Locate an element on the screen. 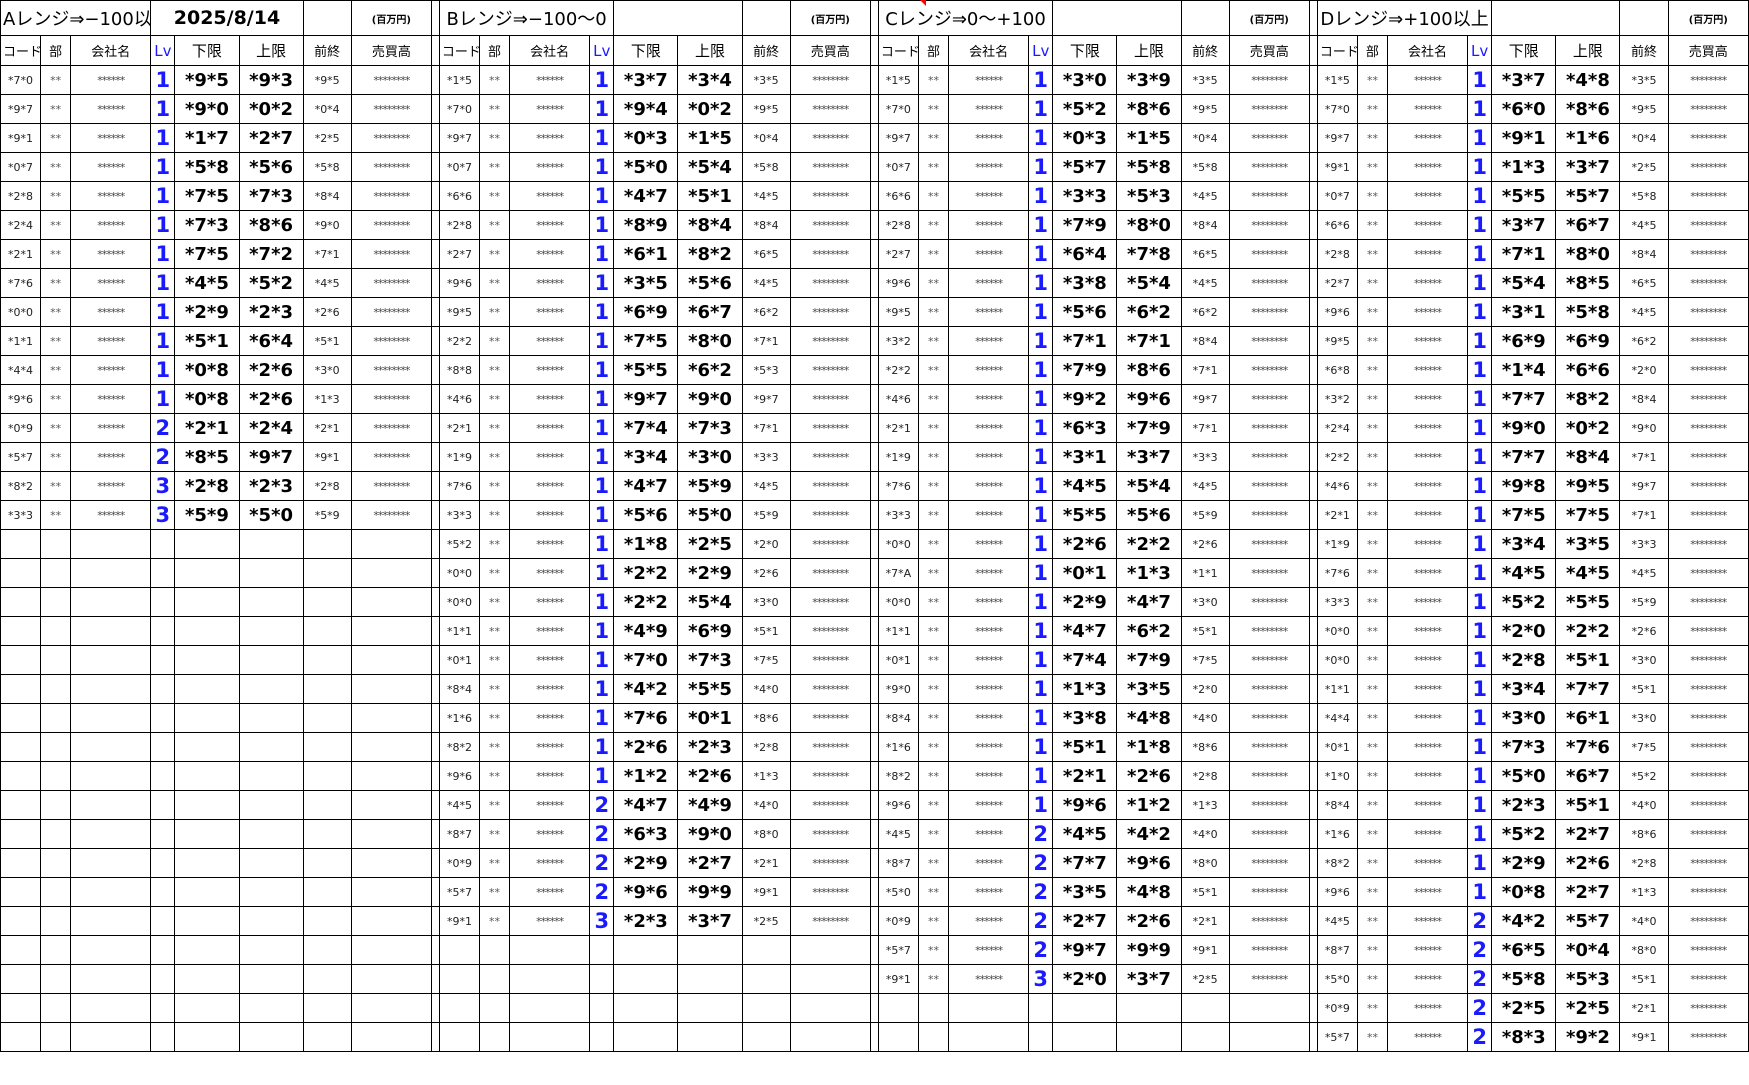 The image size is (1749, 1085). lower-limit-cell: *5*8 is located at coordinates (207, 167).